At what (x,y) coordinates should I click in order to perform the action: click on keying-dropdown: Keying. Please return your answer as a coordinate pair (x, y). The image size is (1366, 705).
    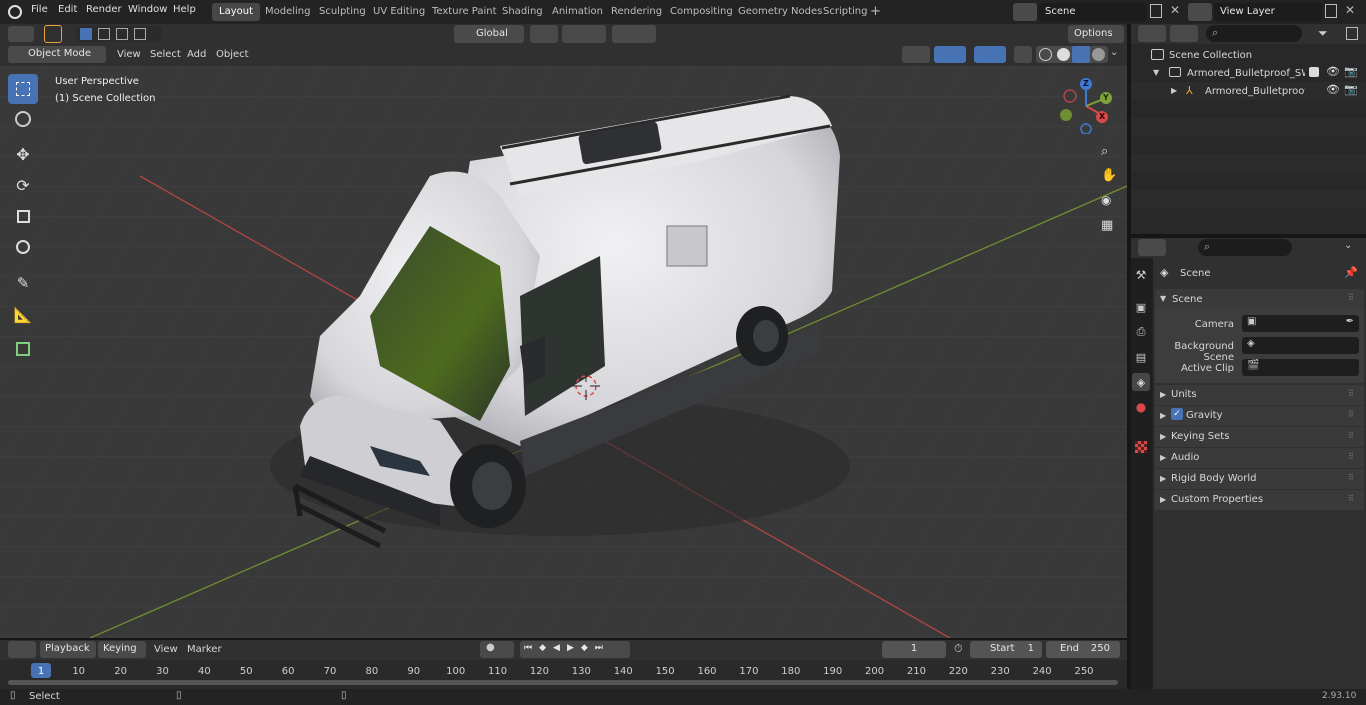
    Looking at the image, I should click on (122, 649).